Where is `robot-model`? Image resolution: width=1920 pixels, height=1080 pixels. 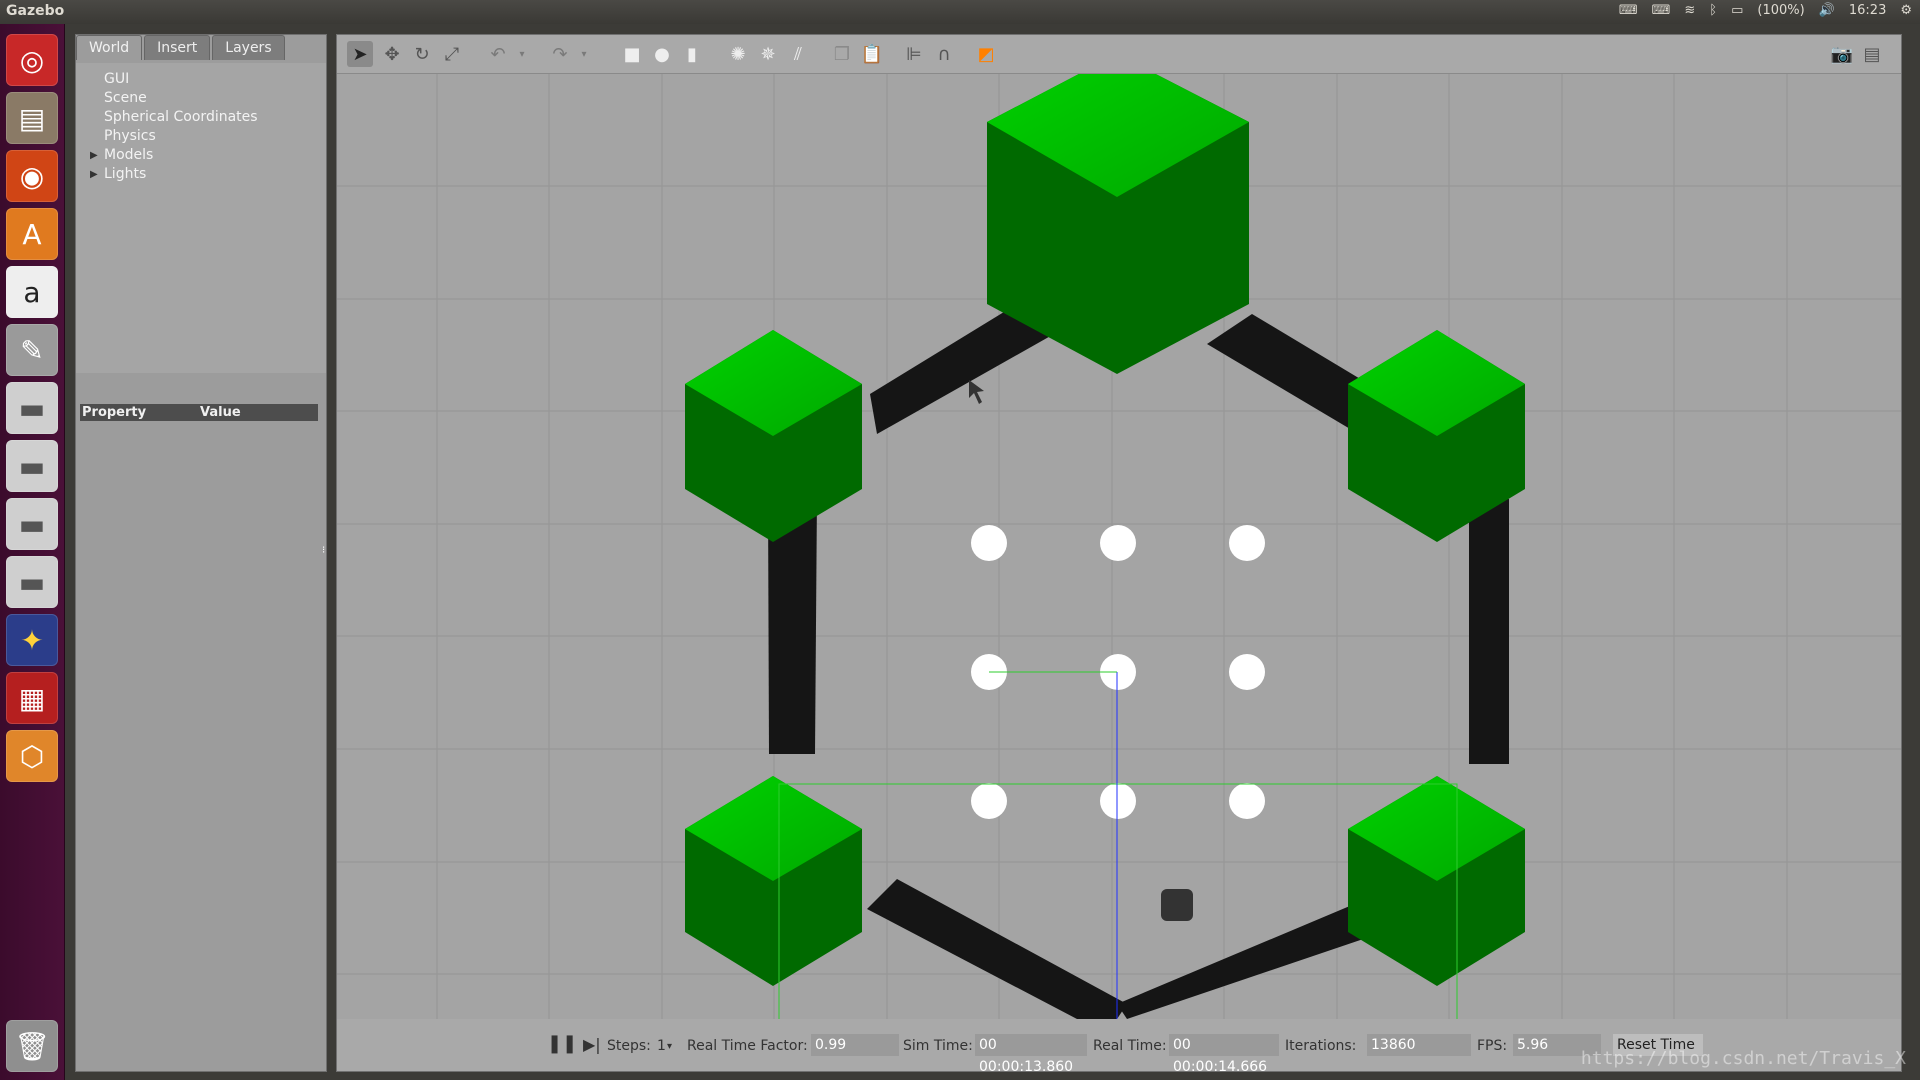
robot-model is located at coordinates (1177, 905).